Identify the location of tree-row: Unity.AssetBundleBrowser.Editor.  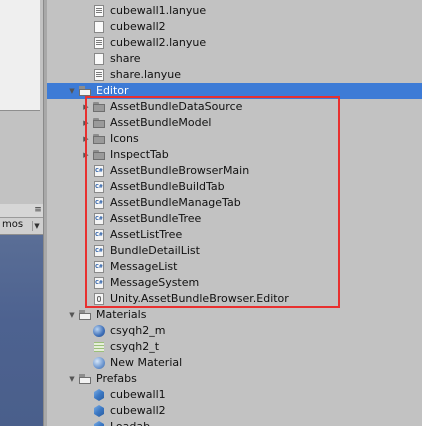
(234, 299).